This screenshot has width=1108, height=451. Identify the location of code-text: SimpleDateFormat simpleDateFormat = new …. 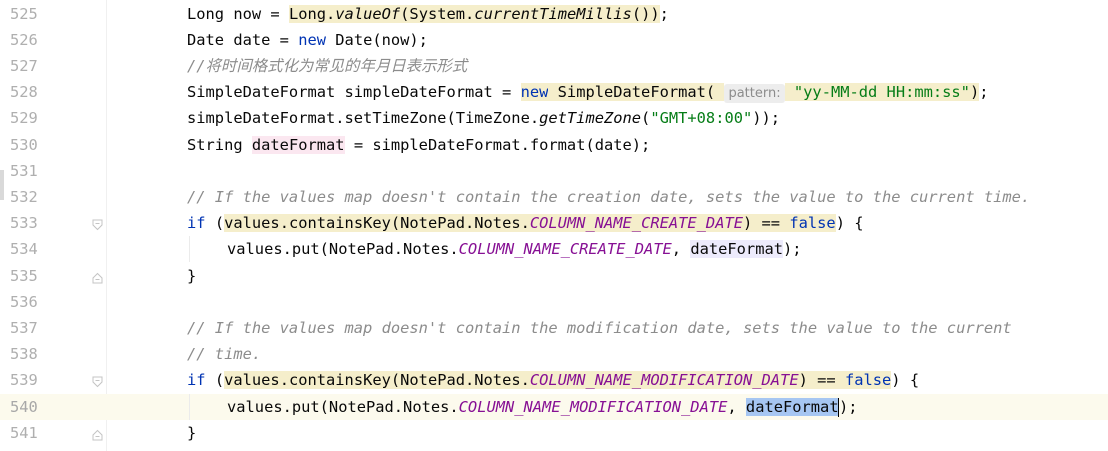
(588, 92).